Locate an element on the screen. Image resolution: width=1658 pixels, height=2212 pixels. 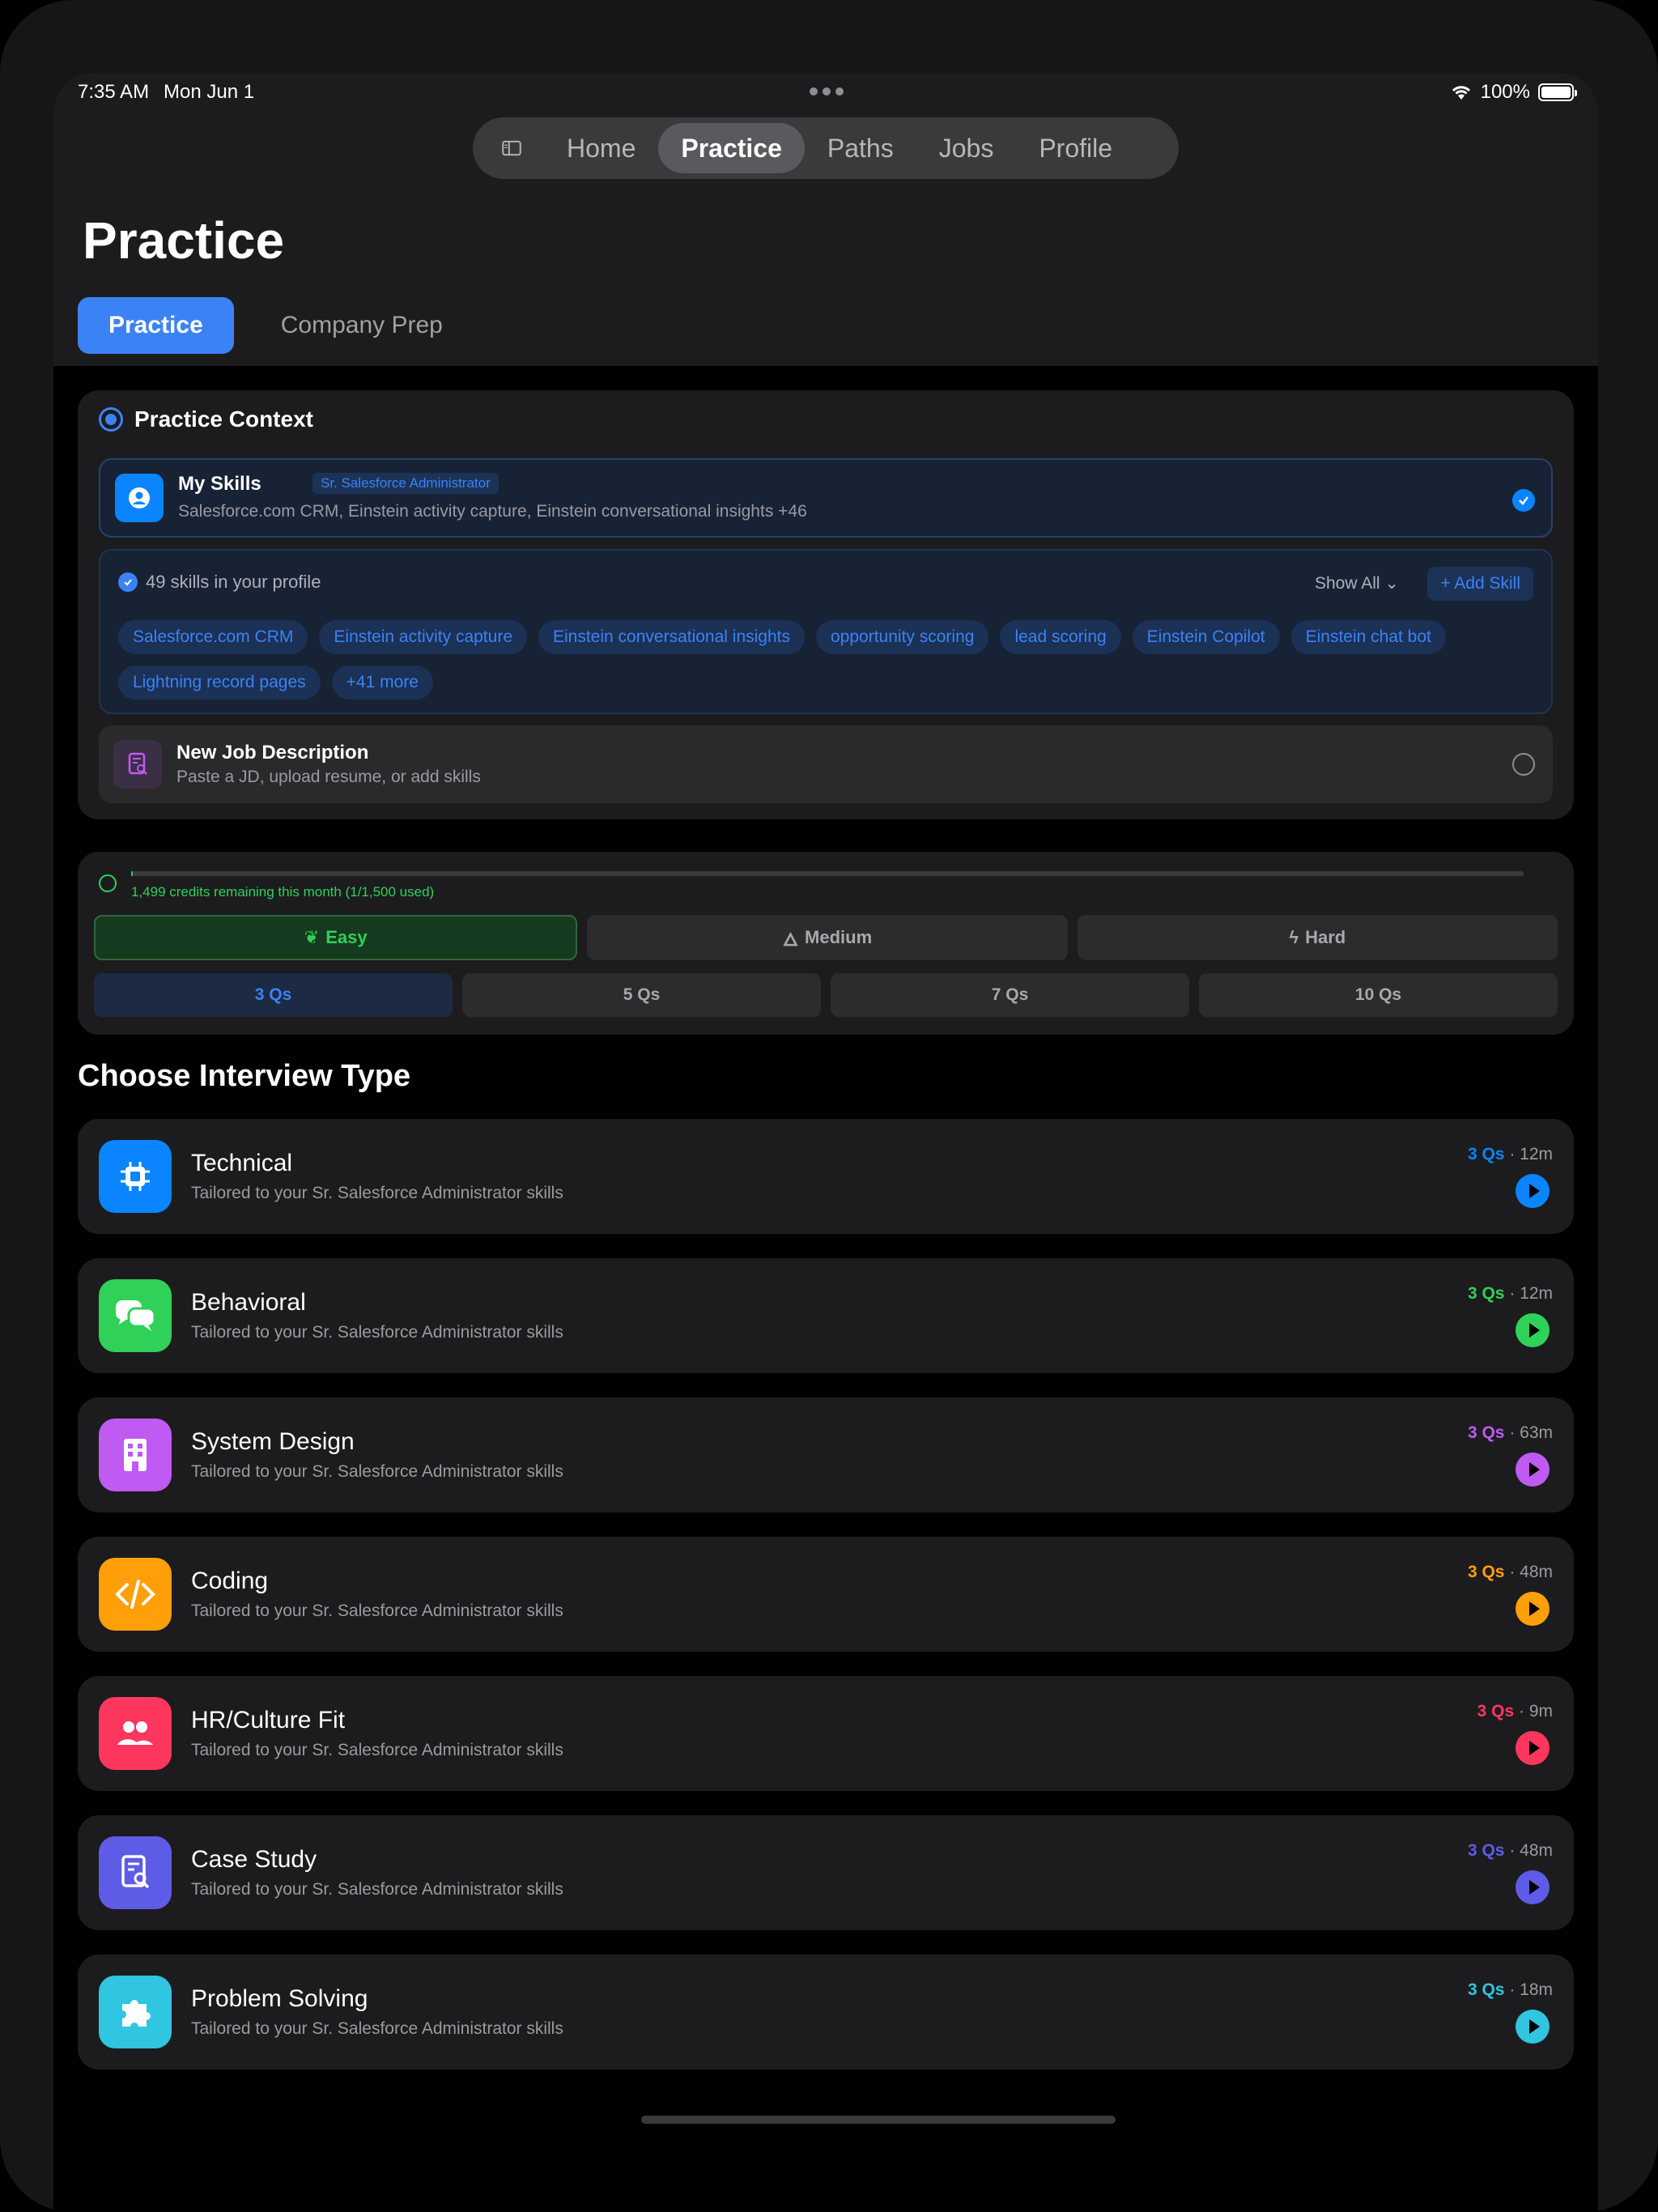
interview-type-name: Coding is located at coordinates (230, 1581).